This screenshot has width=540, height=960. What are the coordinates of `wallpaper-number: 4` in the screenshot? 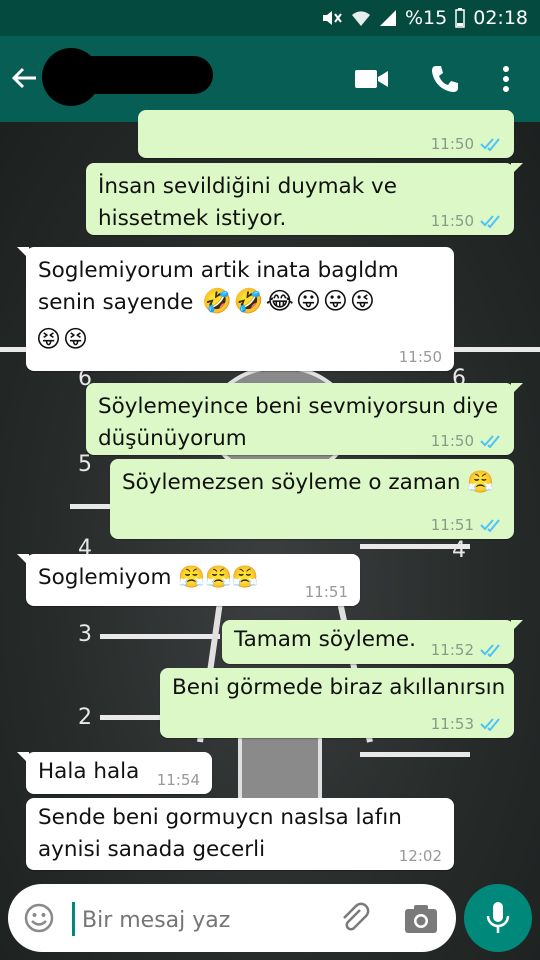 It's located at (459, 550).